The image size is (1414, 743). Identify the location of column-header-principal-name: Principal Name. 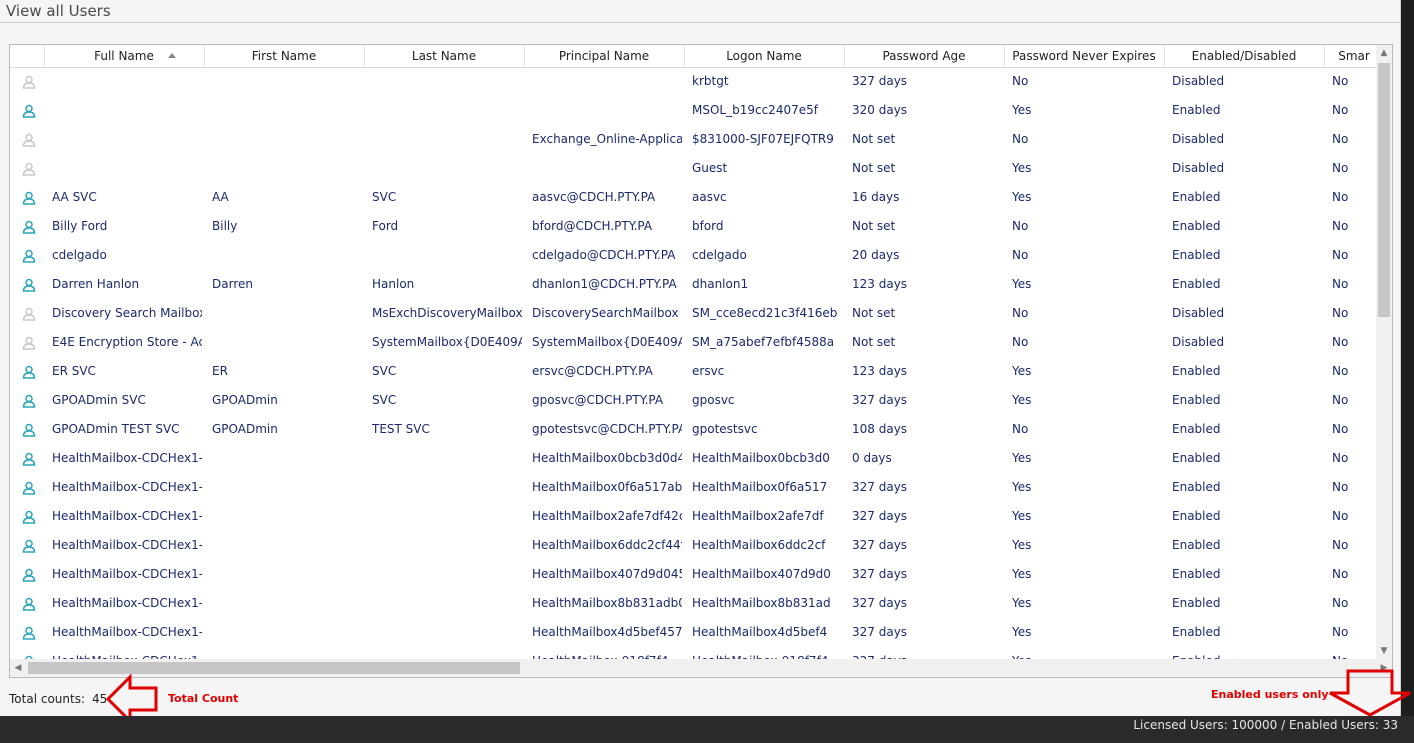
(604, 56).